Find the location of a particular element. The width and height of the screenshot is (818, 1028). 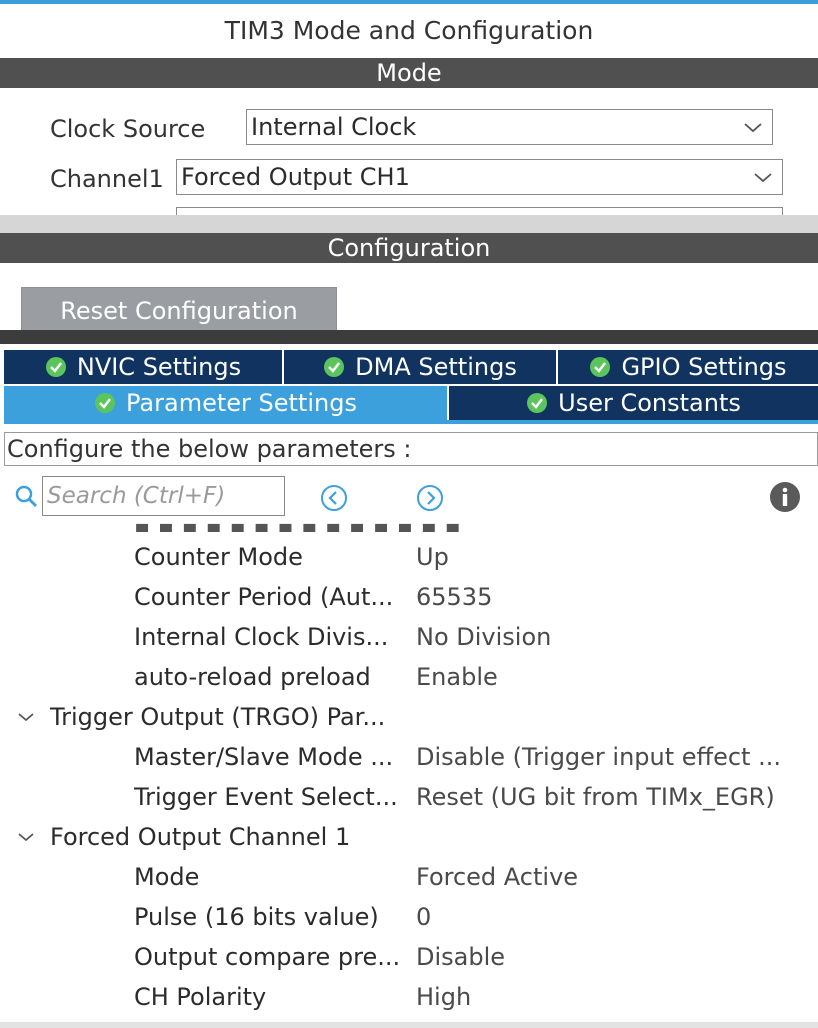

tab-gpio-settings: GPIO Settings is located at coordinates (688, 367).